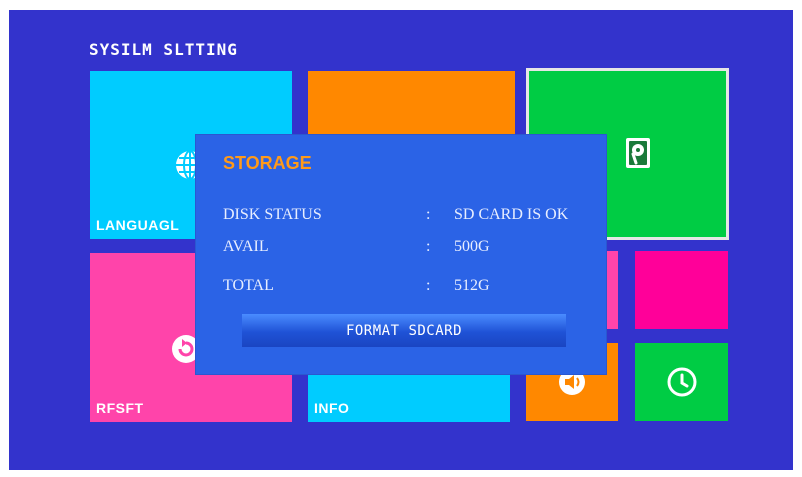  Describe the element at coordinates (163, 49) in the screenshot. I see `page-title: SYSILM SLTTING` at that location.